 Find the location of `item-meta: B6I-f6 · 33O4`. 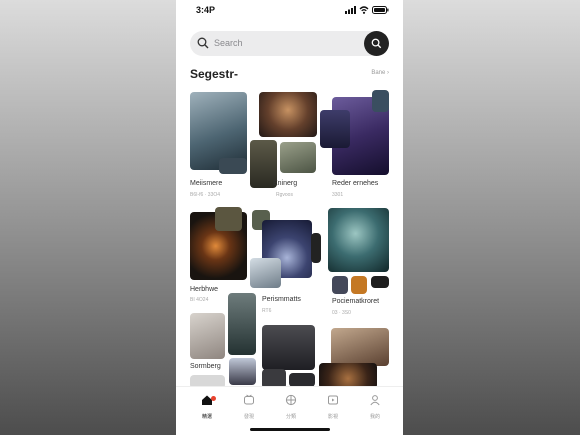

item-meta: B6I-f6 · 33O4 is located at coordinates (205, 195).